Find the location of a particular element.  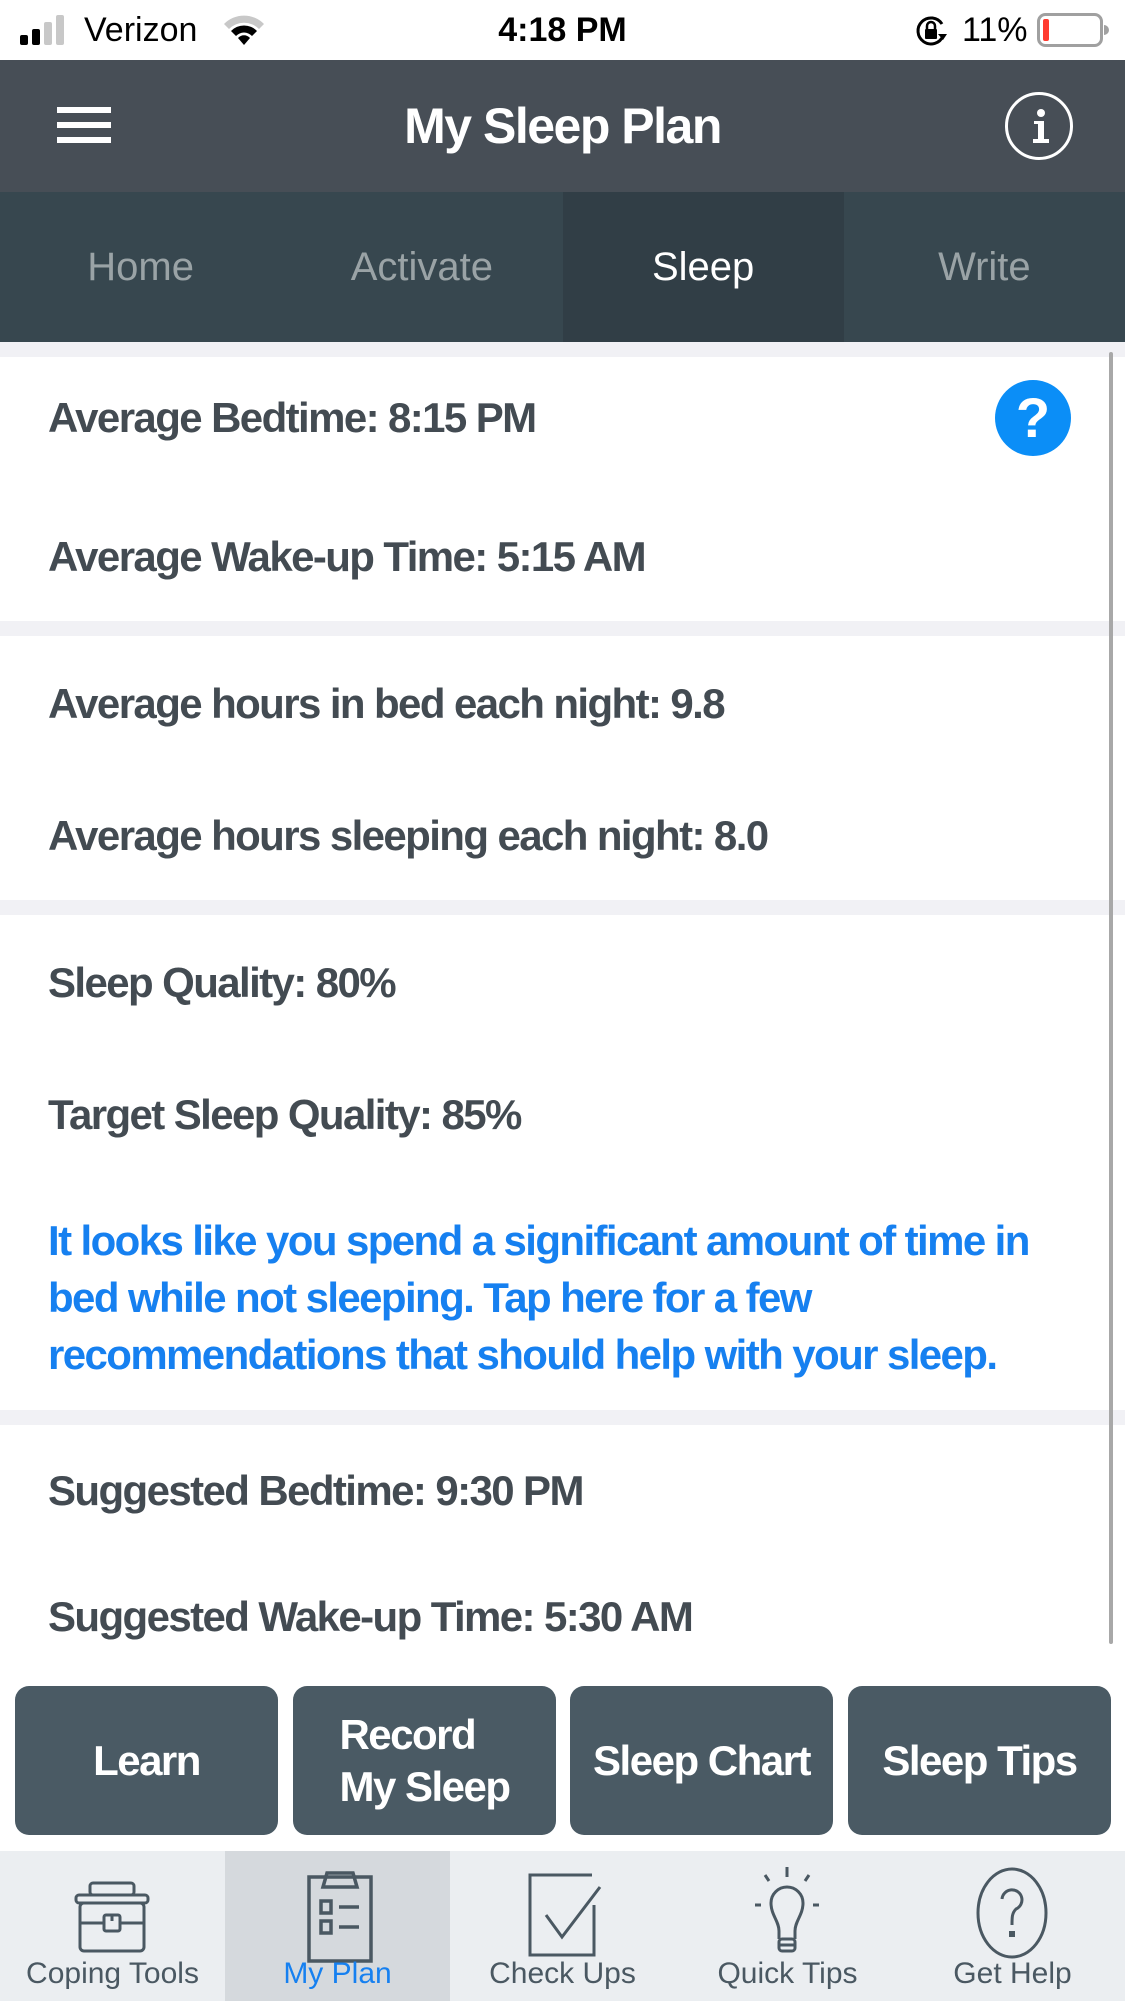

suggested-wakeup-time: Suggested Wake-up Time: 5:30 AM is located at coordinates (371, 1616).